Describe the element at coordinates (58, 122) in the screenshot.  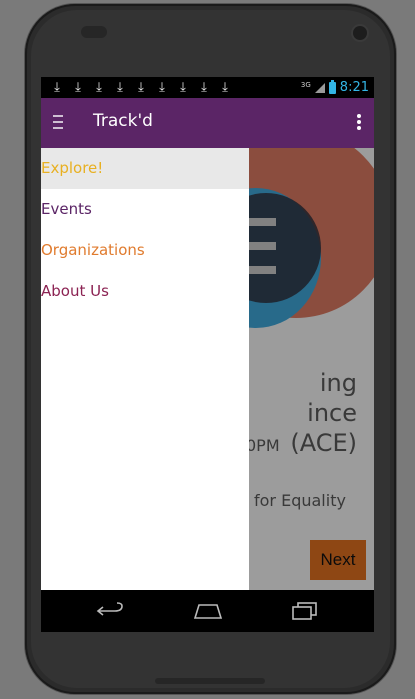
I see `menu-icon` at that location.